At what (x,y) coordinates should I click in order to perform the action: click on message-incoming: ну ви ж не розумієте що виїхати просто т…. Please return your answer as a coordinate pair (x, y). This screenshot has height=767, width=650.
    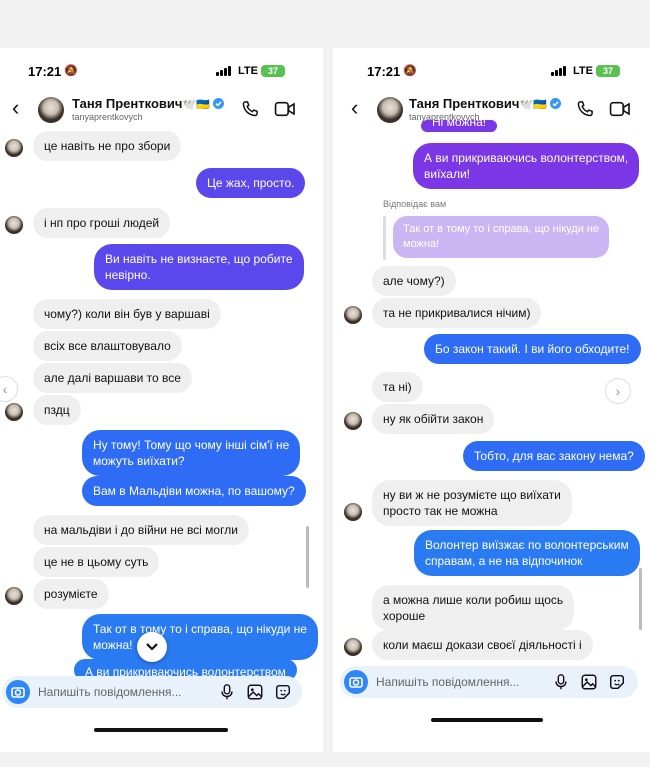
    Looking at the image, I should click on (472, 503).